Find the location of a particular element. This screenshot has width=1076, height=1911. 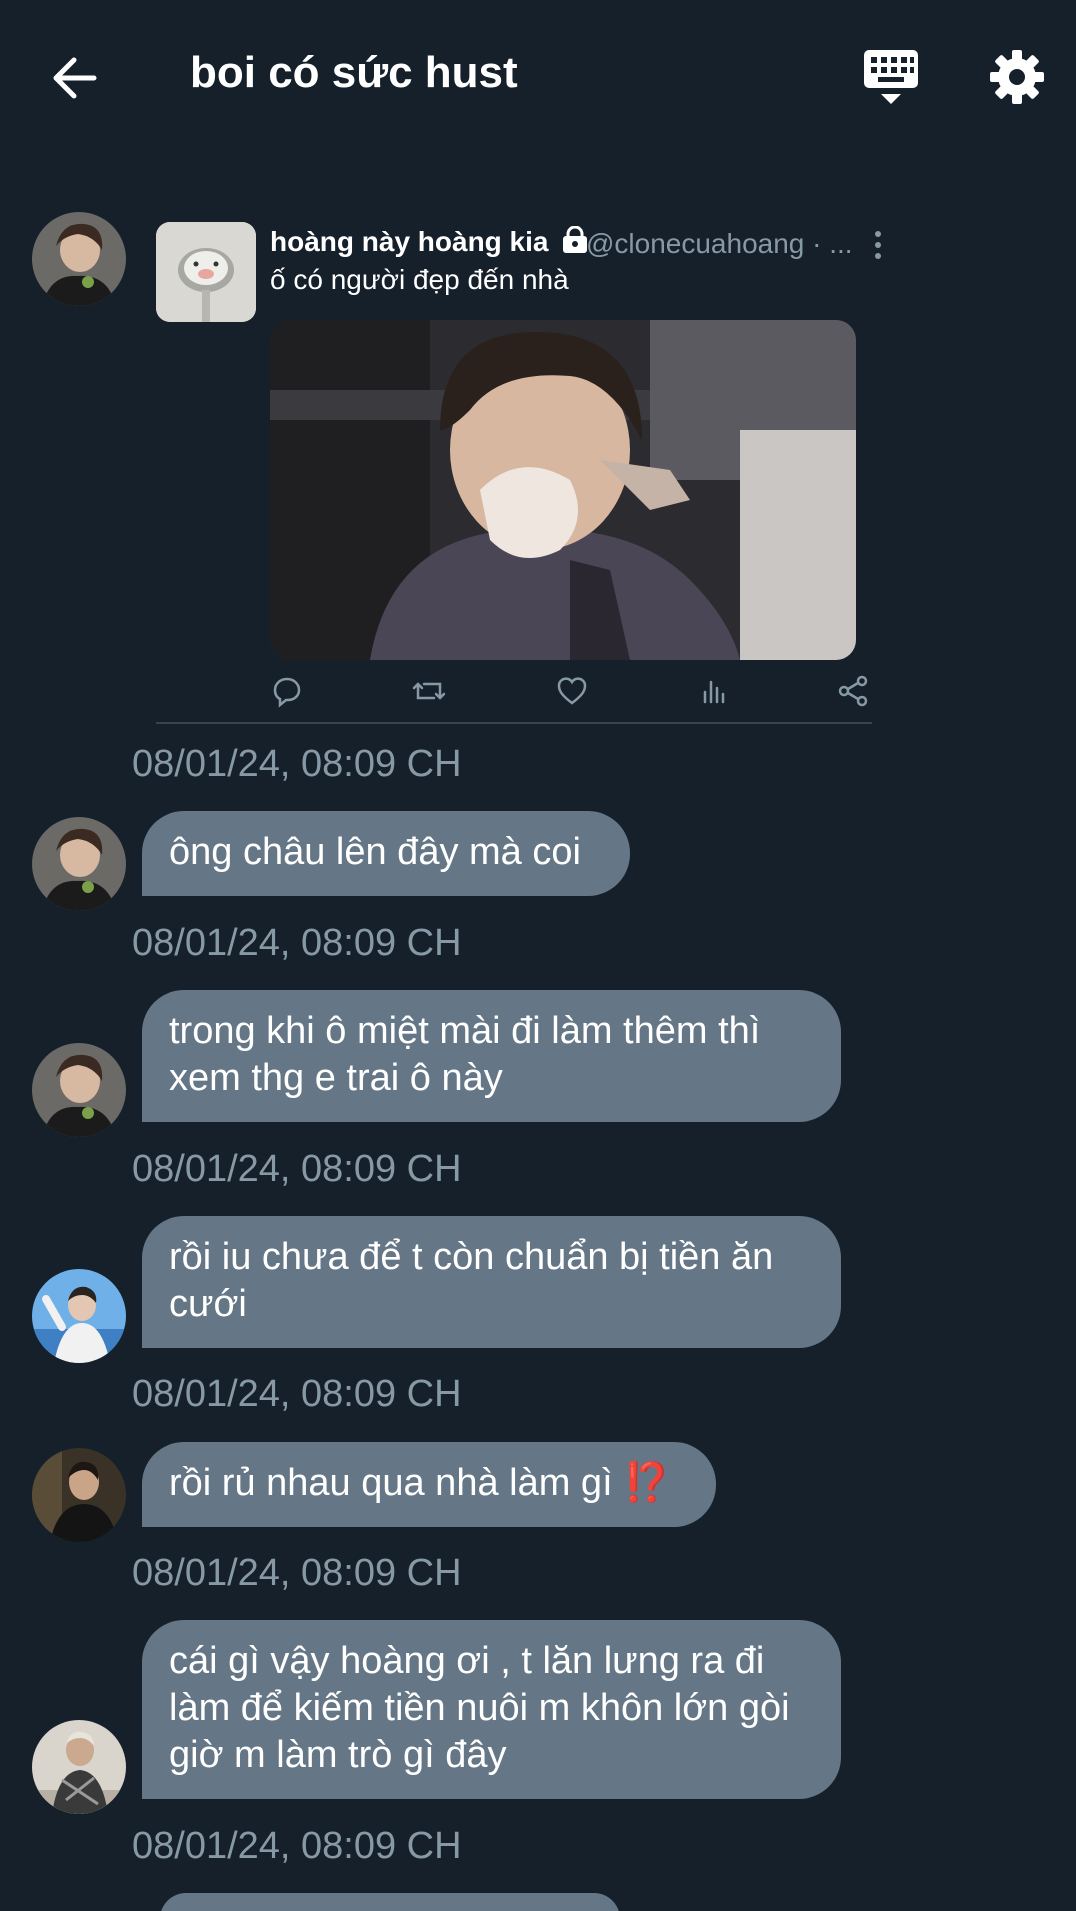

message-bubble: ông châu lên đây mà coi is located at coordinates (386, 853).